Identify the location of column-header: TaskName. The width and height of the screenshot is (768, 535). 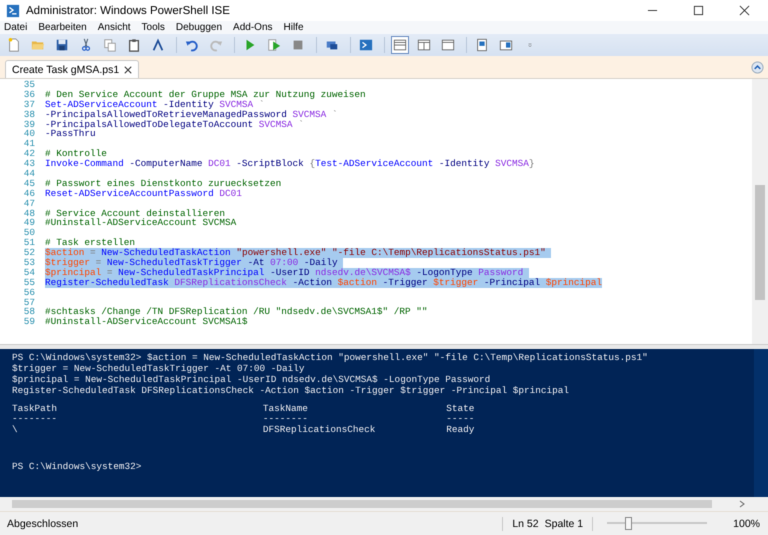
(285, 409).